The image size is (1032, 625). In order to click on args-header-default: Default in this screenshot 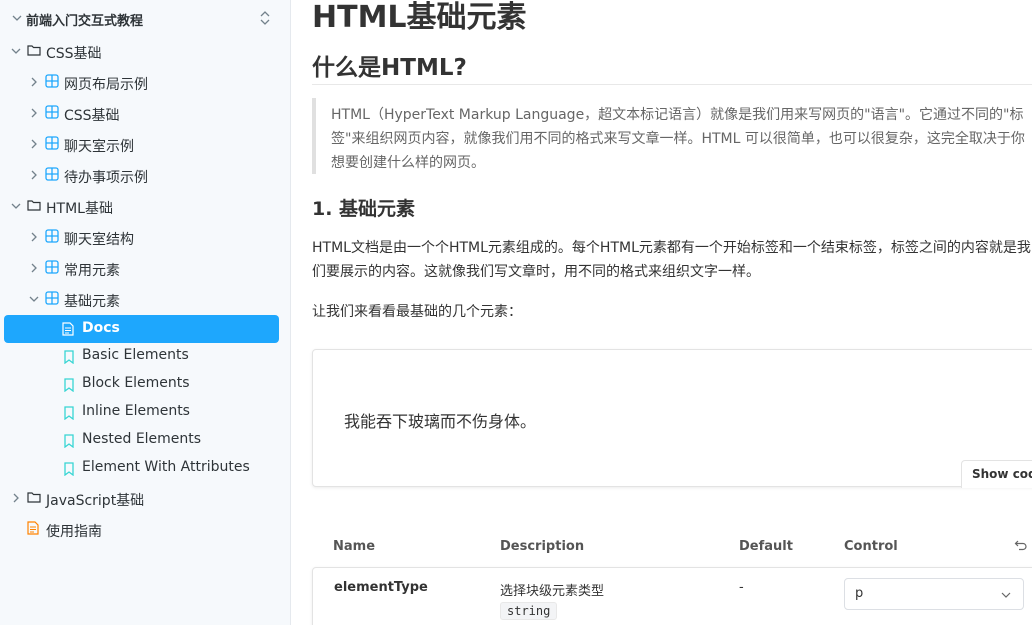, I will do `click(766, 546)`.